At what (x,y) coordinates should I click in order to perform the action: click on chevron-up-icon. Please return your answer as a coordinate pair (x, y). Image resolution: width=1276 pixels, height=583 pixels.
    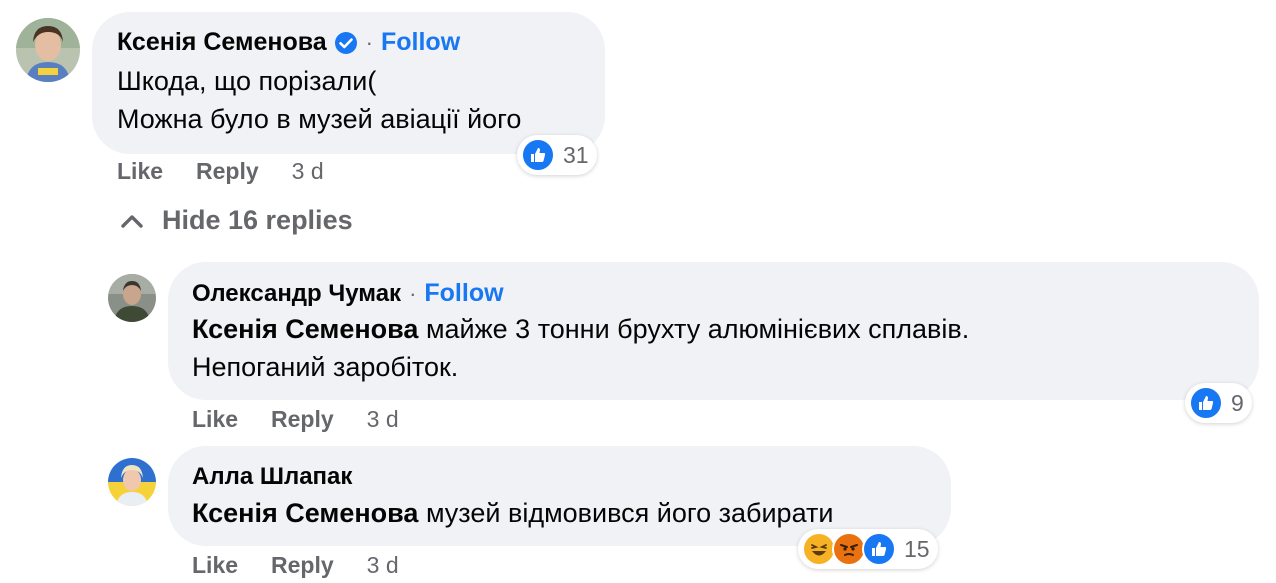
    Looking at the image, I should click on (141, 220).